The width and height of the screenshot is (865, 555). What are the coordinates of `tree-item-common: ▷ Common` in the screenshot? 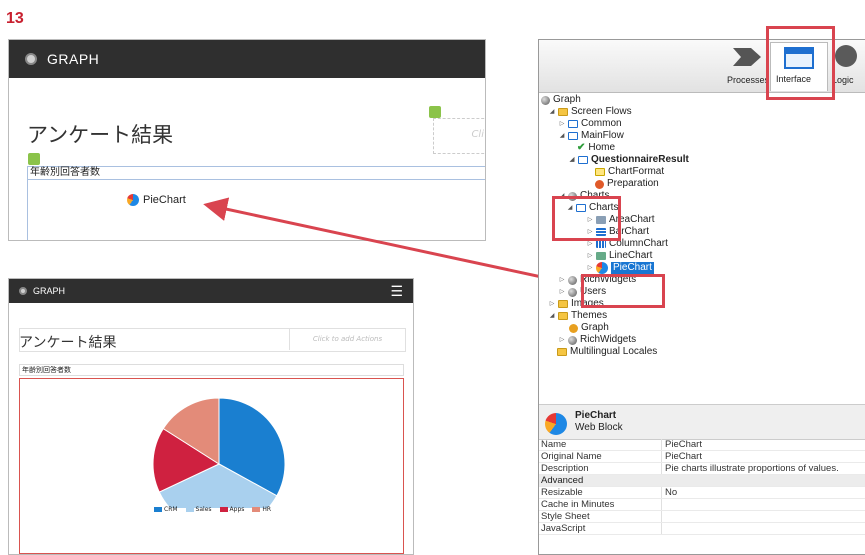 It's located at (614, 124).